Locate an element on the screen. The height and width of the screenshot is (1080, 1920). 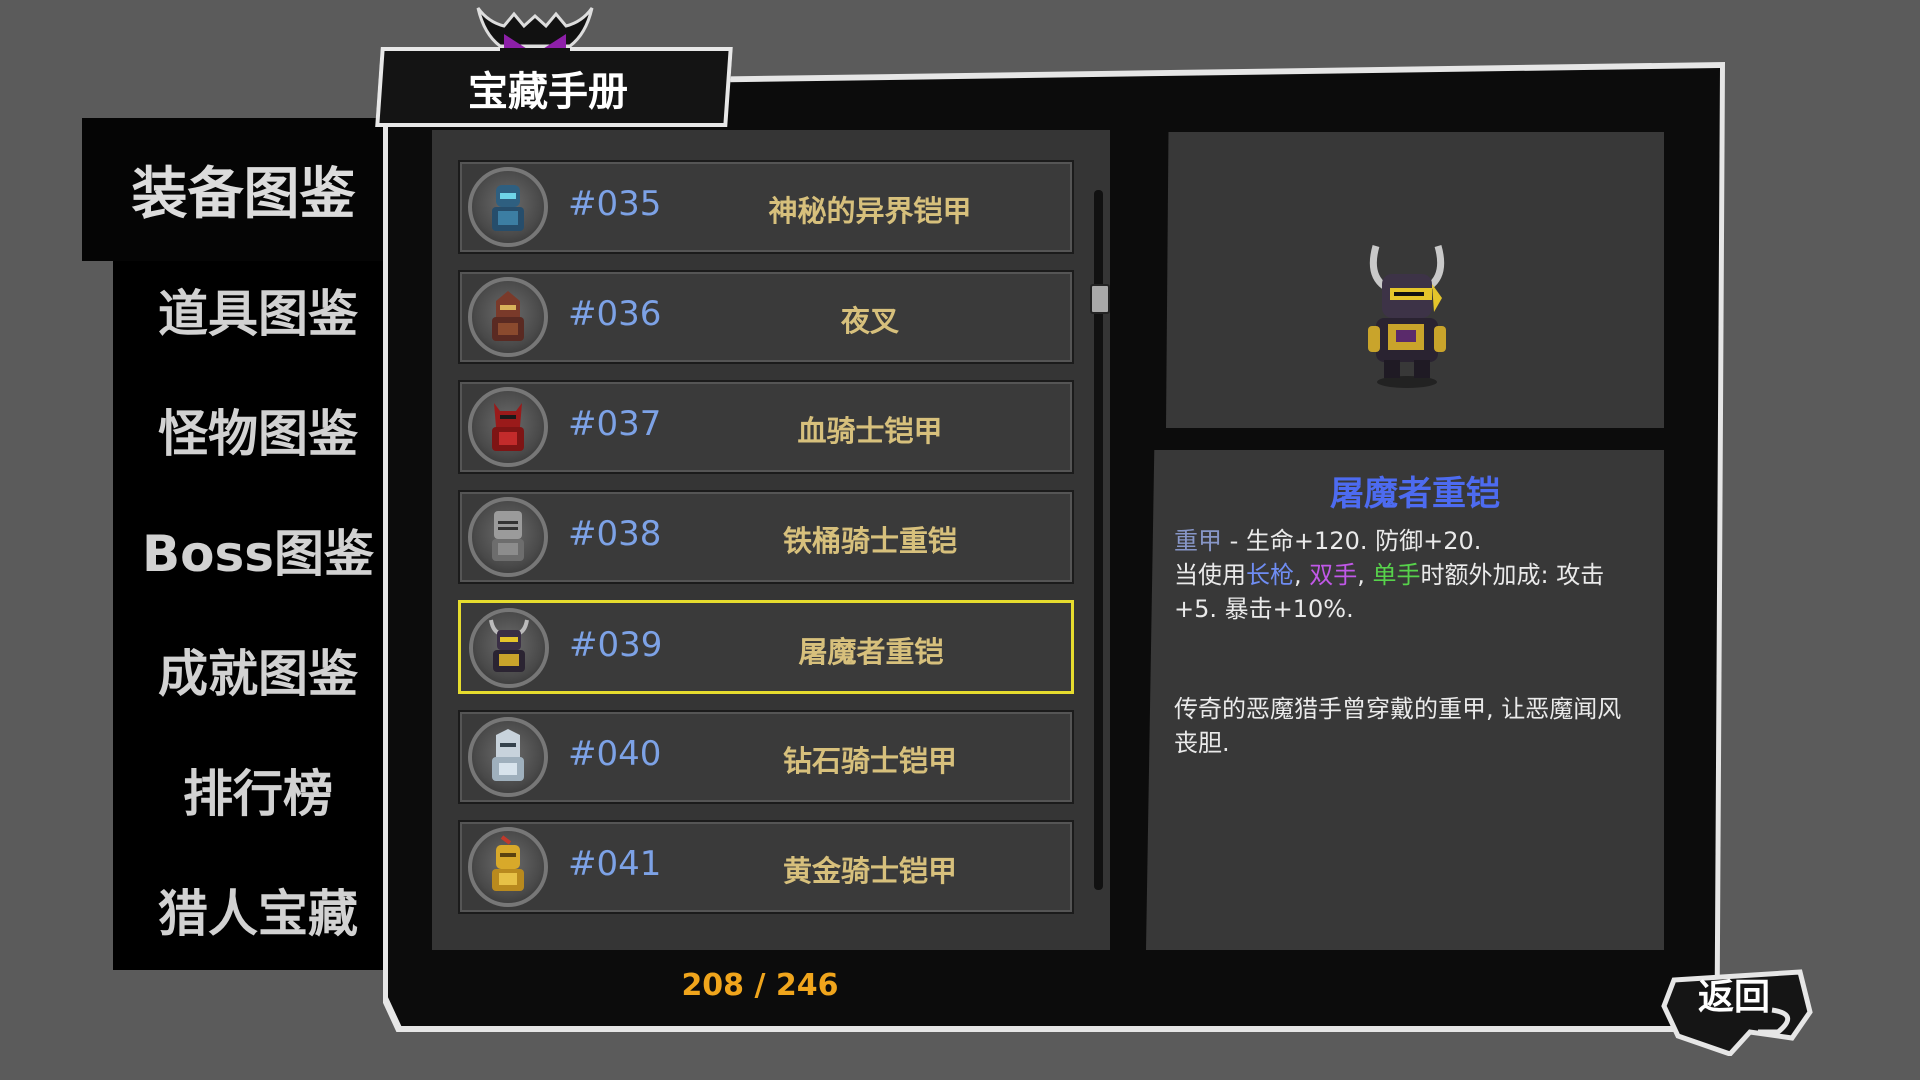
sidebar-item-equipment: 装备图鉴 is located at coordinates (239, 189).